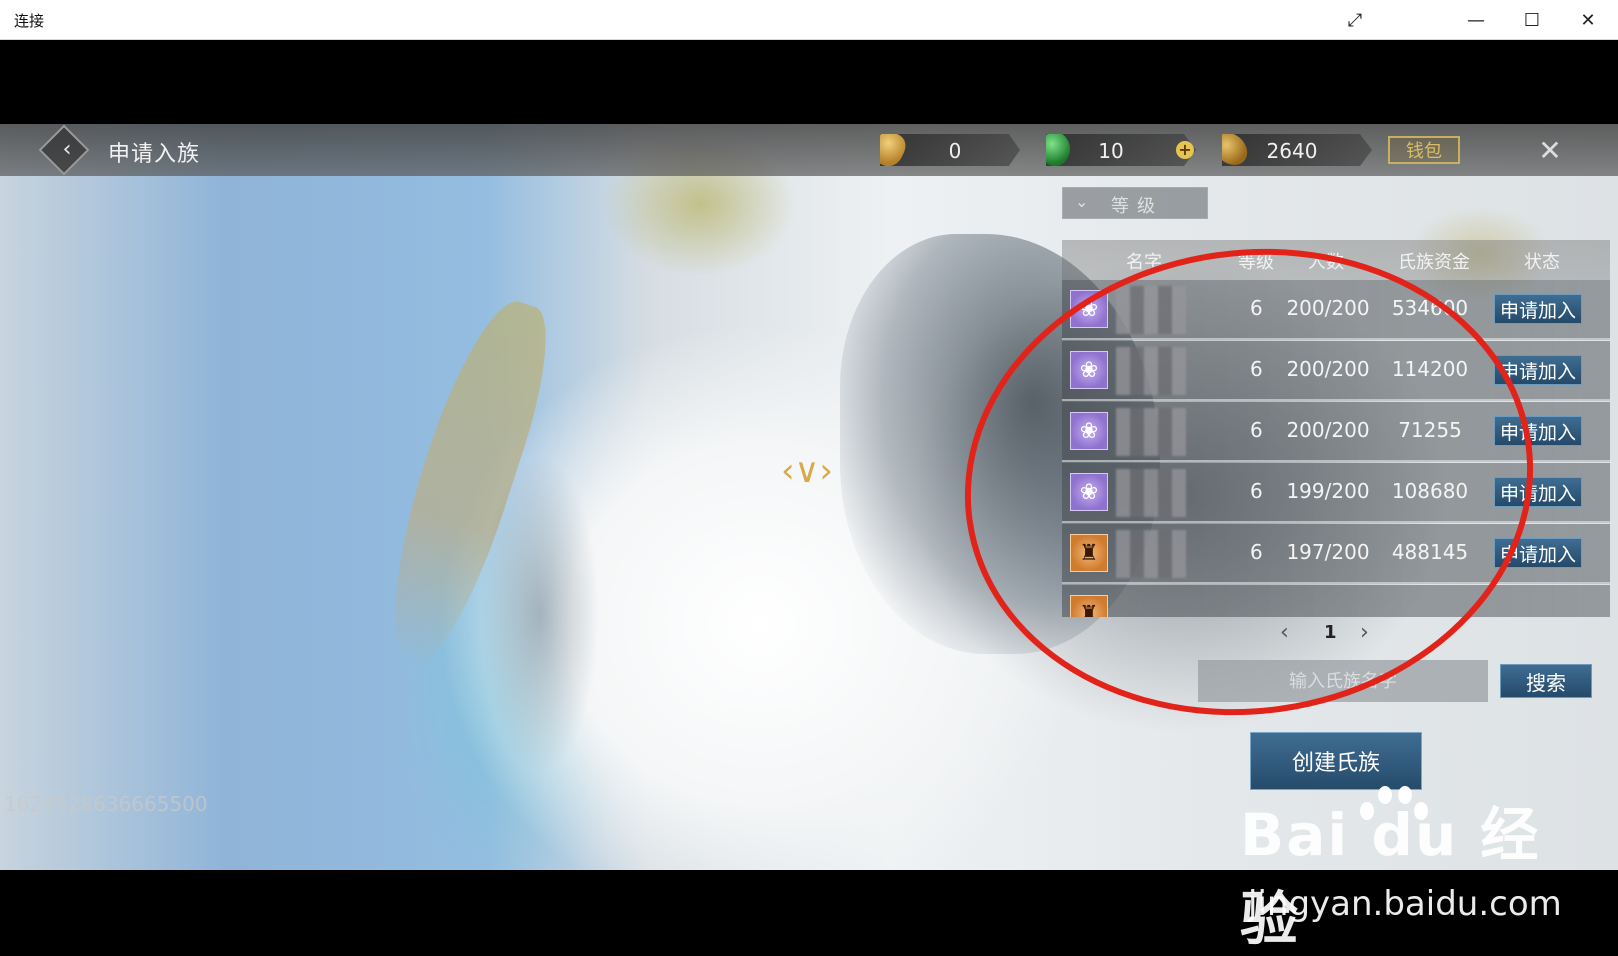  Describe the element at coordinates (1538, 309) in the screenshot. I see `apply-join-button: 申请加入` at that location.